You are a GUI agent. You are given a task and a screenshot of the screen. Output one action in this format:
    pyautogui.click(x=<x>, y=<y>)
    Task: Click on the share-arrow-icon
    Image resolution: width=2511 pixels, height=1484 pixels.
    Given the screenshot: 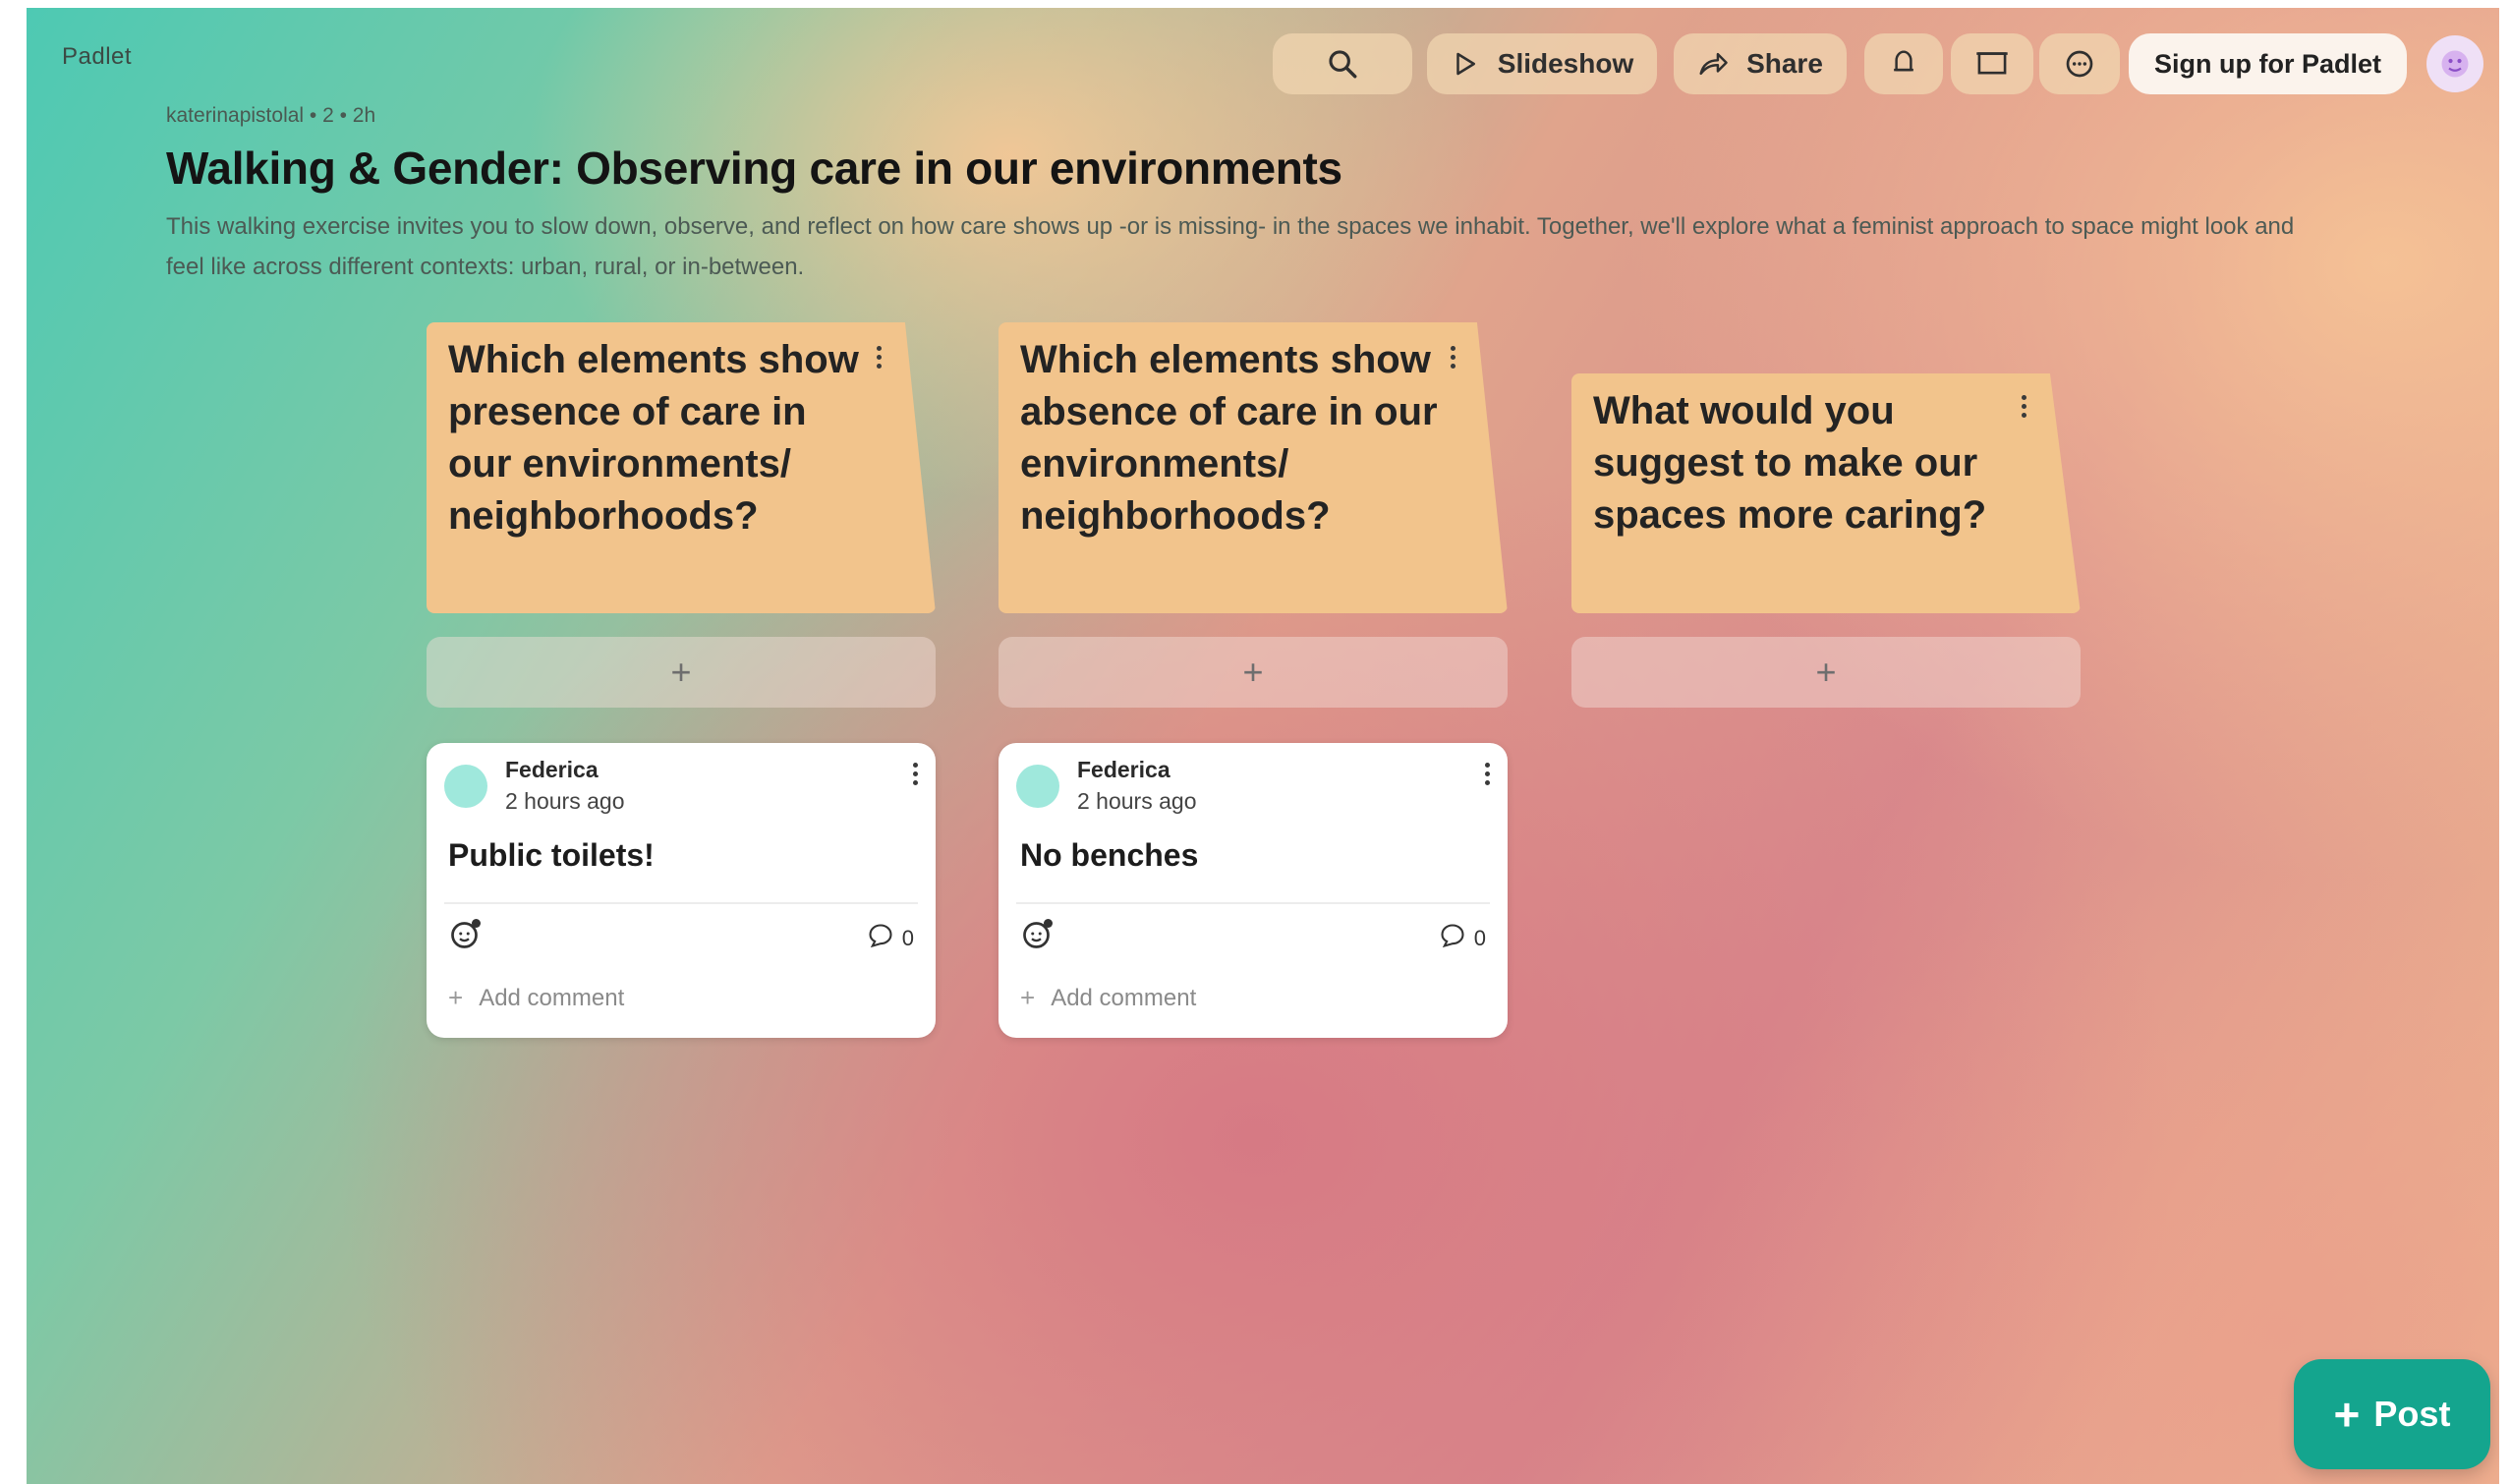 What is the action you would take?
    pyautogui.click(x=1713, y=64)
    